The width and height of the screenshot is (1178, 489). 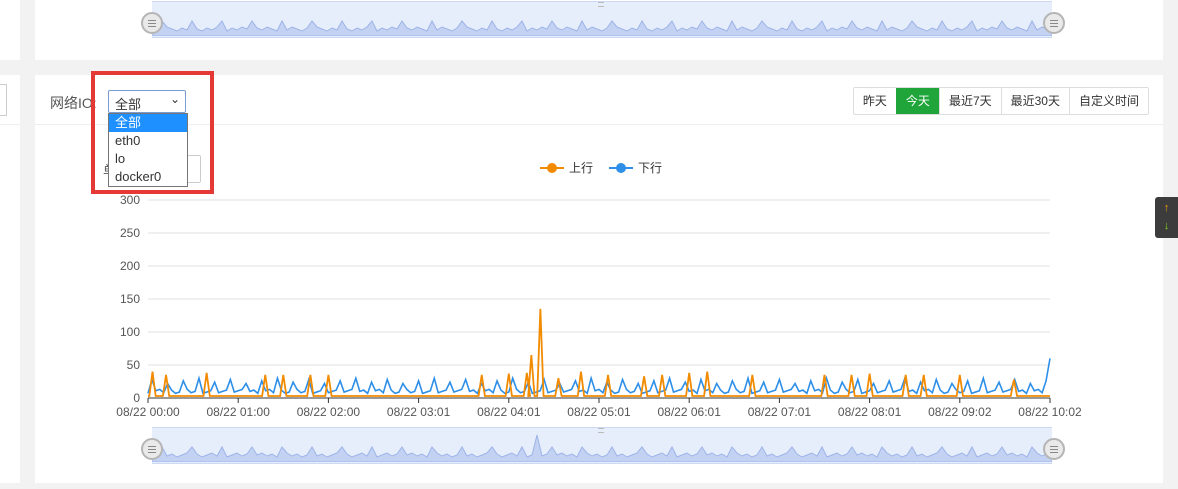 What do you see at coordinates (601, 430) in the screenshot?
I see `bottom-zoom-grip` at bounding box center [601, 430].